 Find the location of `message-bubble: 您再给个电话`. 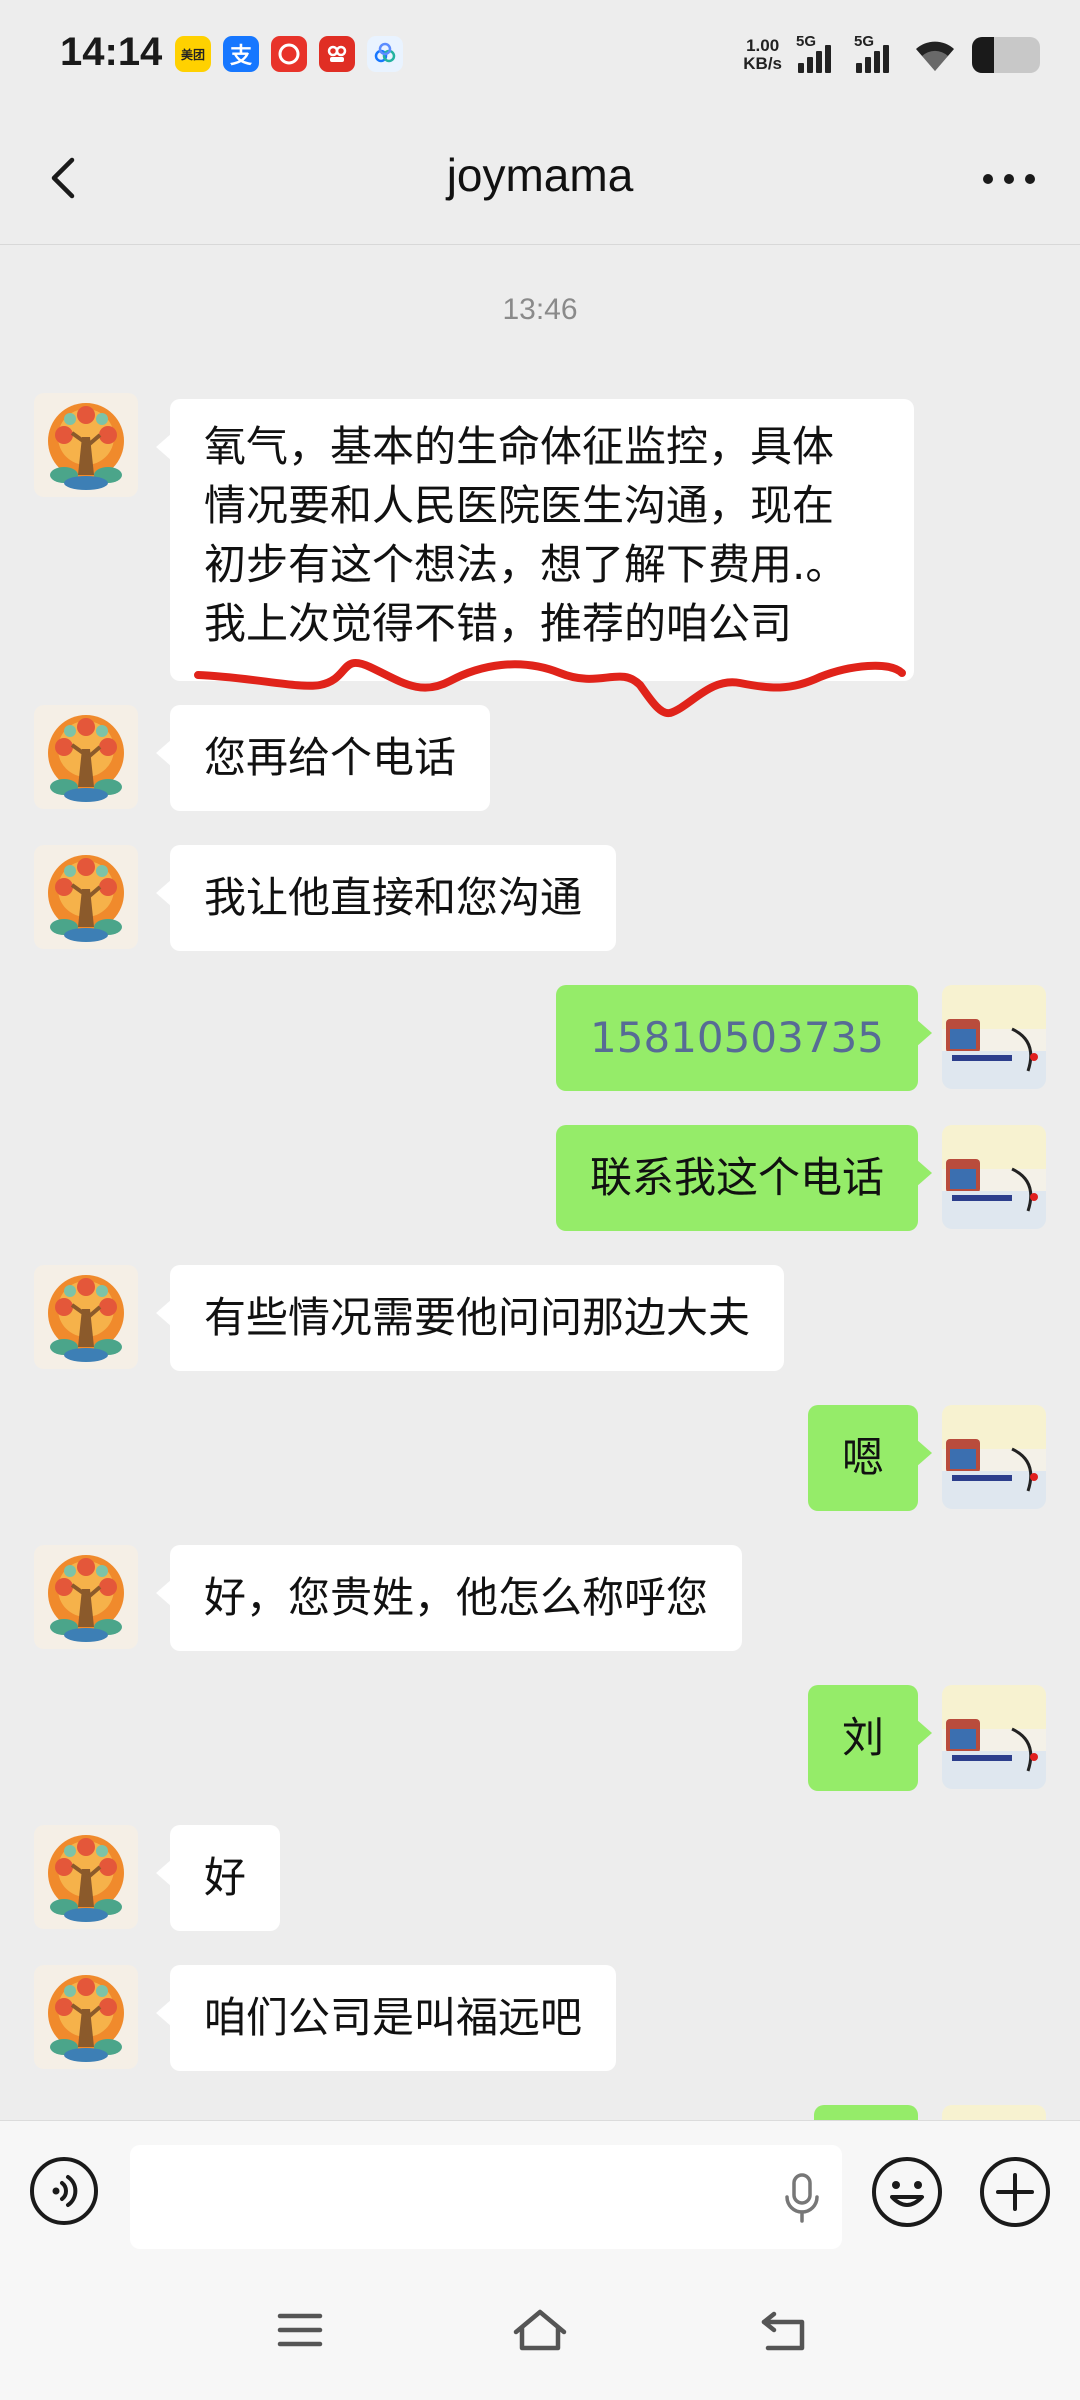

message-bubble: 您再给个电话 is located at coordinates (323, 758).